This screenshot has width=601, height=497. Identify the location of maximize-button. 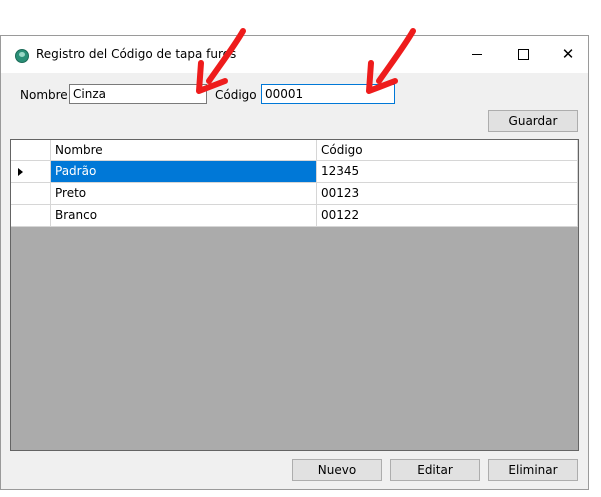
(523, 54).